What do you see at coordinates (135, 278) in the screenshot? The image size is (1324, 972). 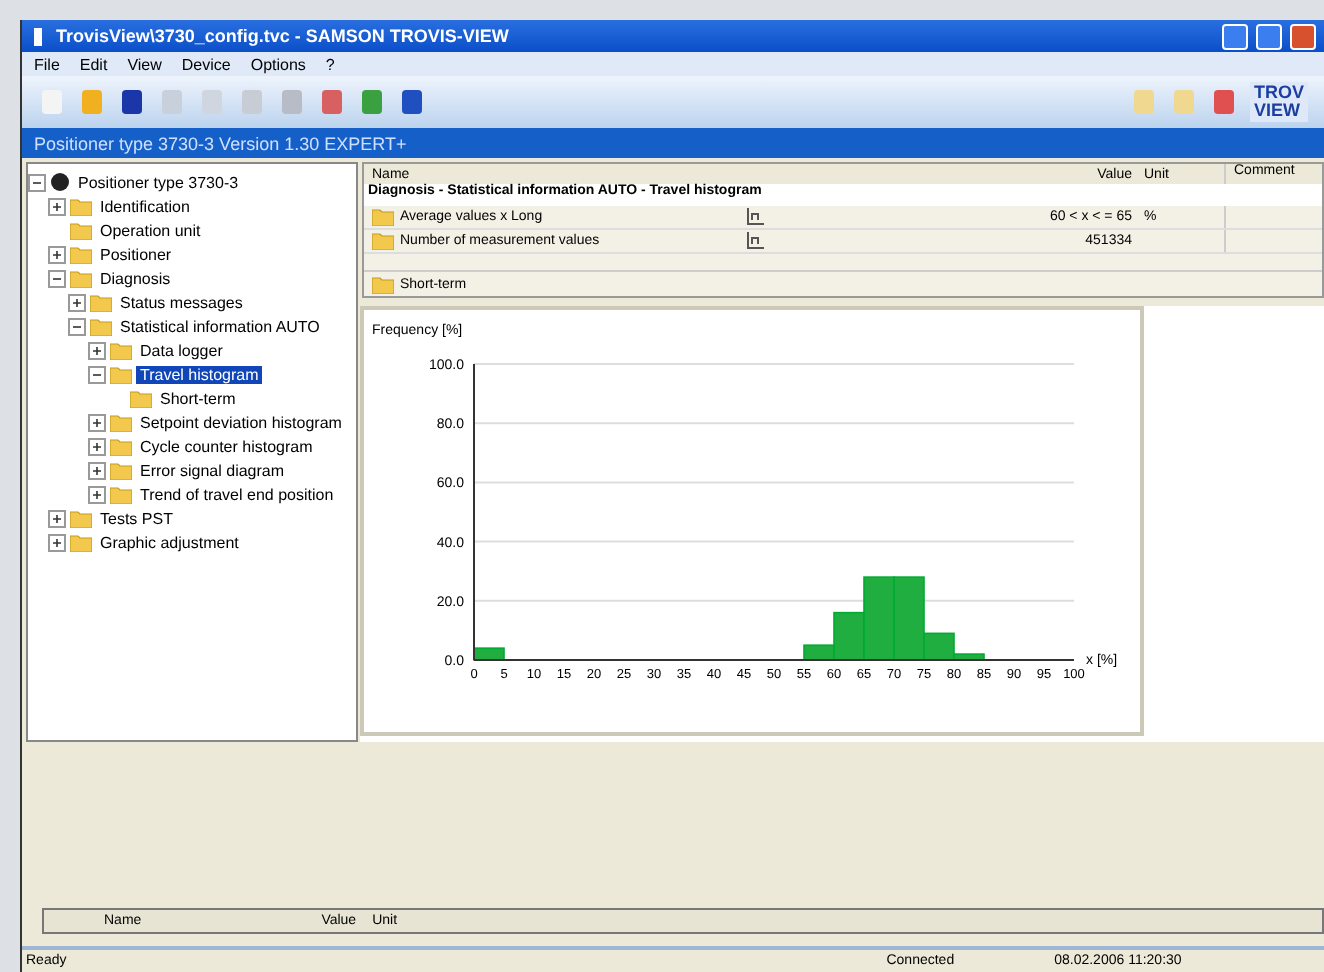 I see `tree-item: Diagnosis` at bounding box center [135, 278].